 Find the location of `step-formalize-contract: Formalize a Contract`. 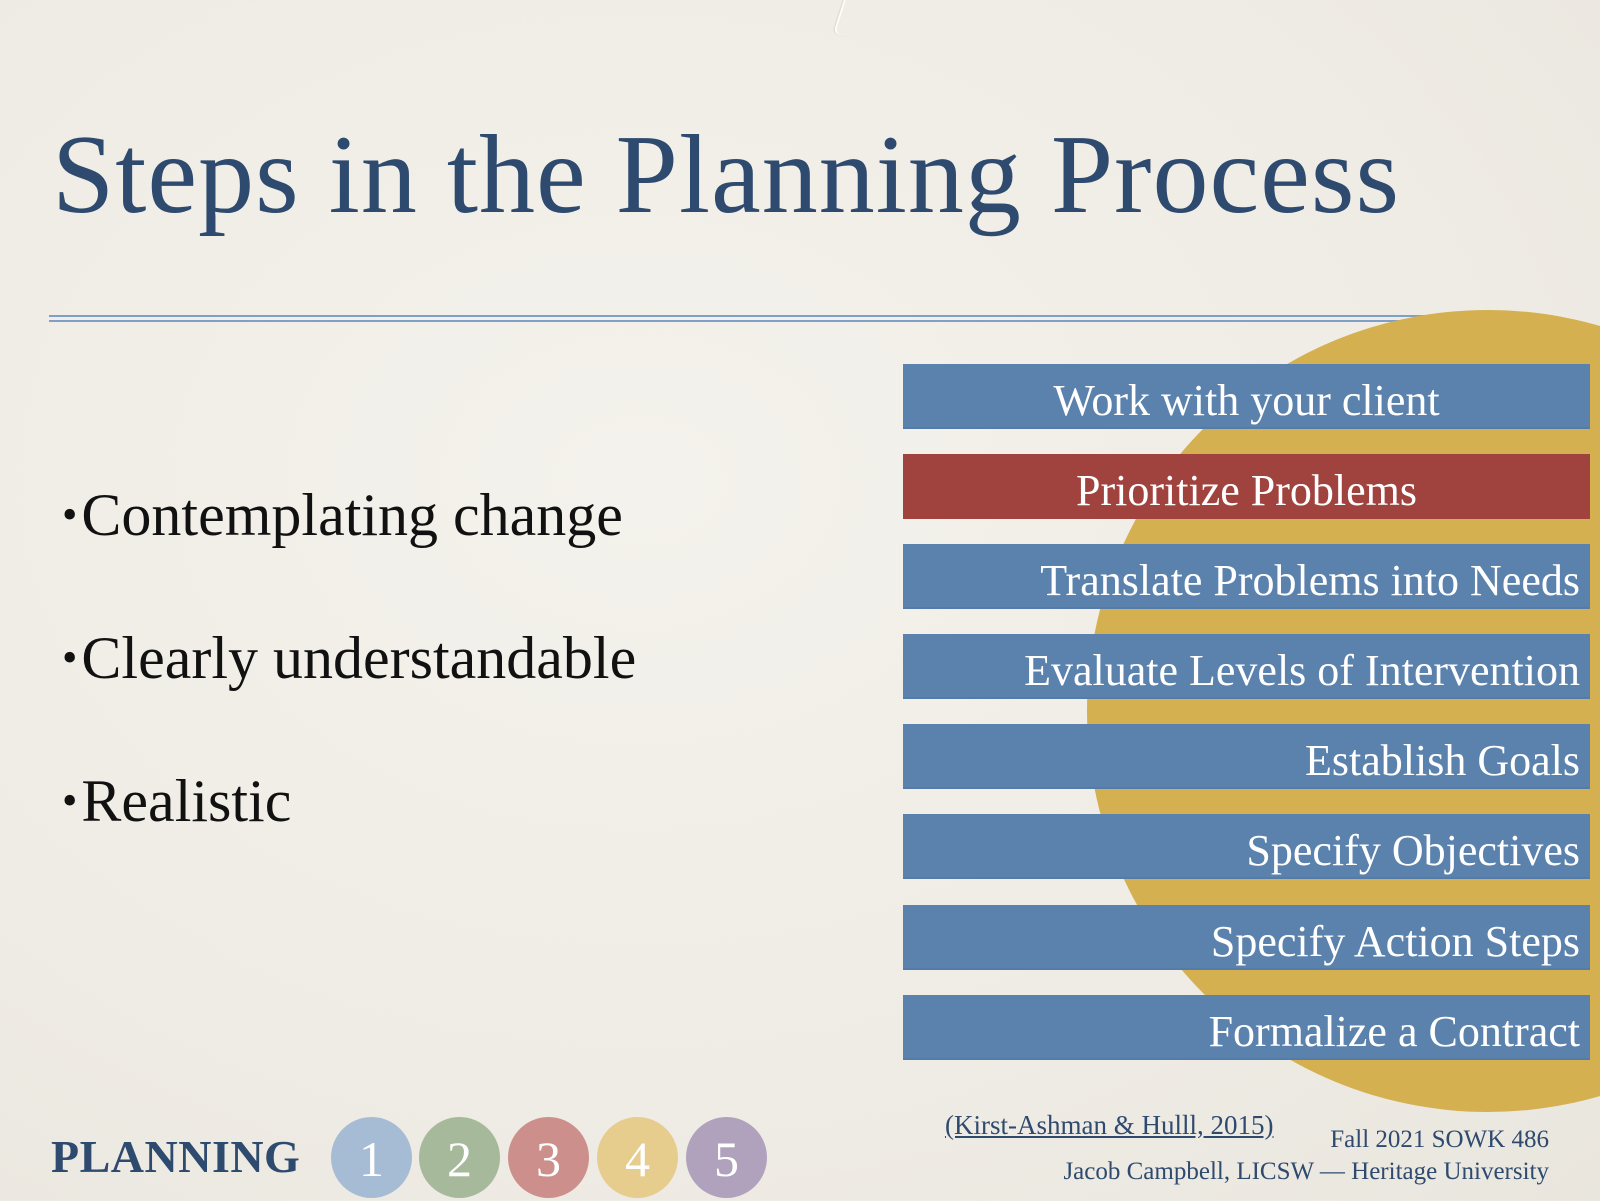

step-formalize-contract: Formalize a Contract is located at coordinates (1246, 1027).